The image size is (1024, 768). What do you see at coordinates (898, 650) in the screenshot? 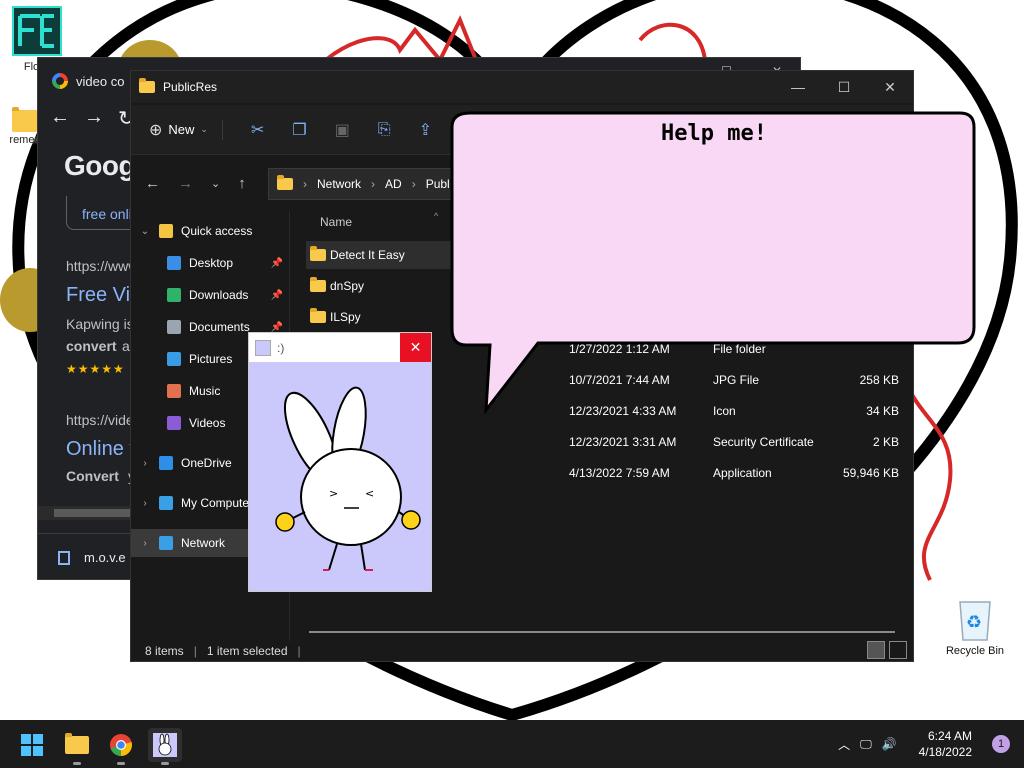
I see `tiles-view-icon` at bounding box center [898, 650].